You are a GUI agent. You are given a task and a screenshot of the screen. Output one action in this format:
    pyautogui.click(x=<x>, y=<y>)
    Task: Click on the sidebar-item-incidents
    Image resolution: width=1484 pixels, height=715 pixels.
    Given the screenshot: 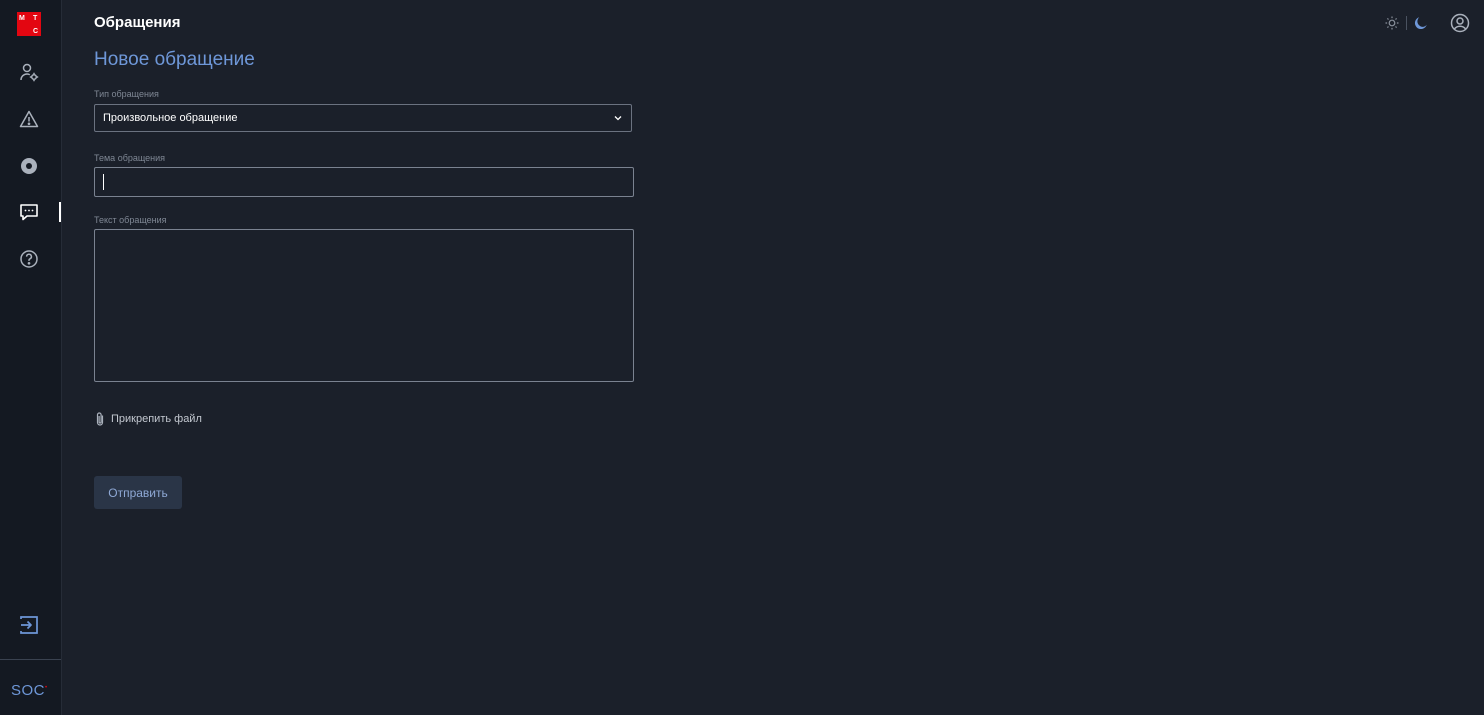 What is the action you would take?
    pyautogui.click(x=29, y=119)
    